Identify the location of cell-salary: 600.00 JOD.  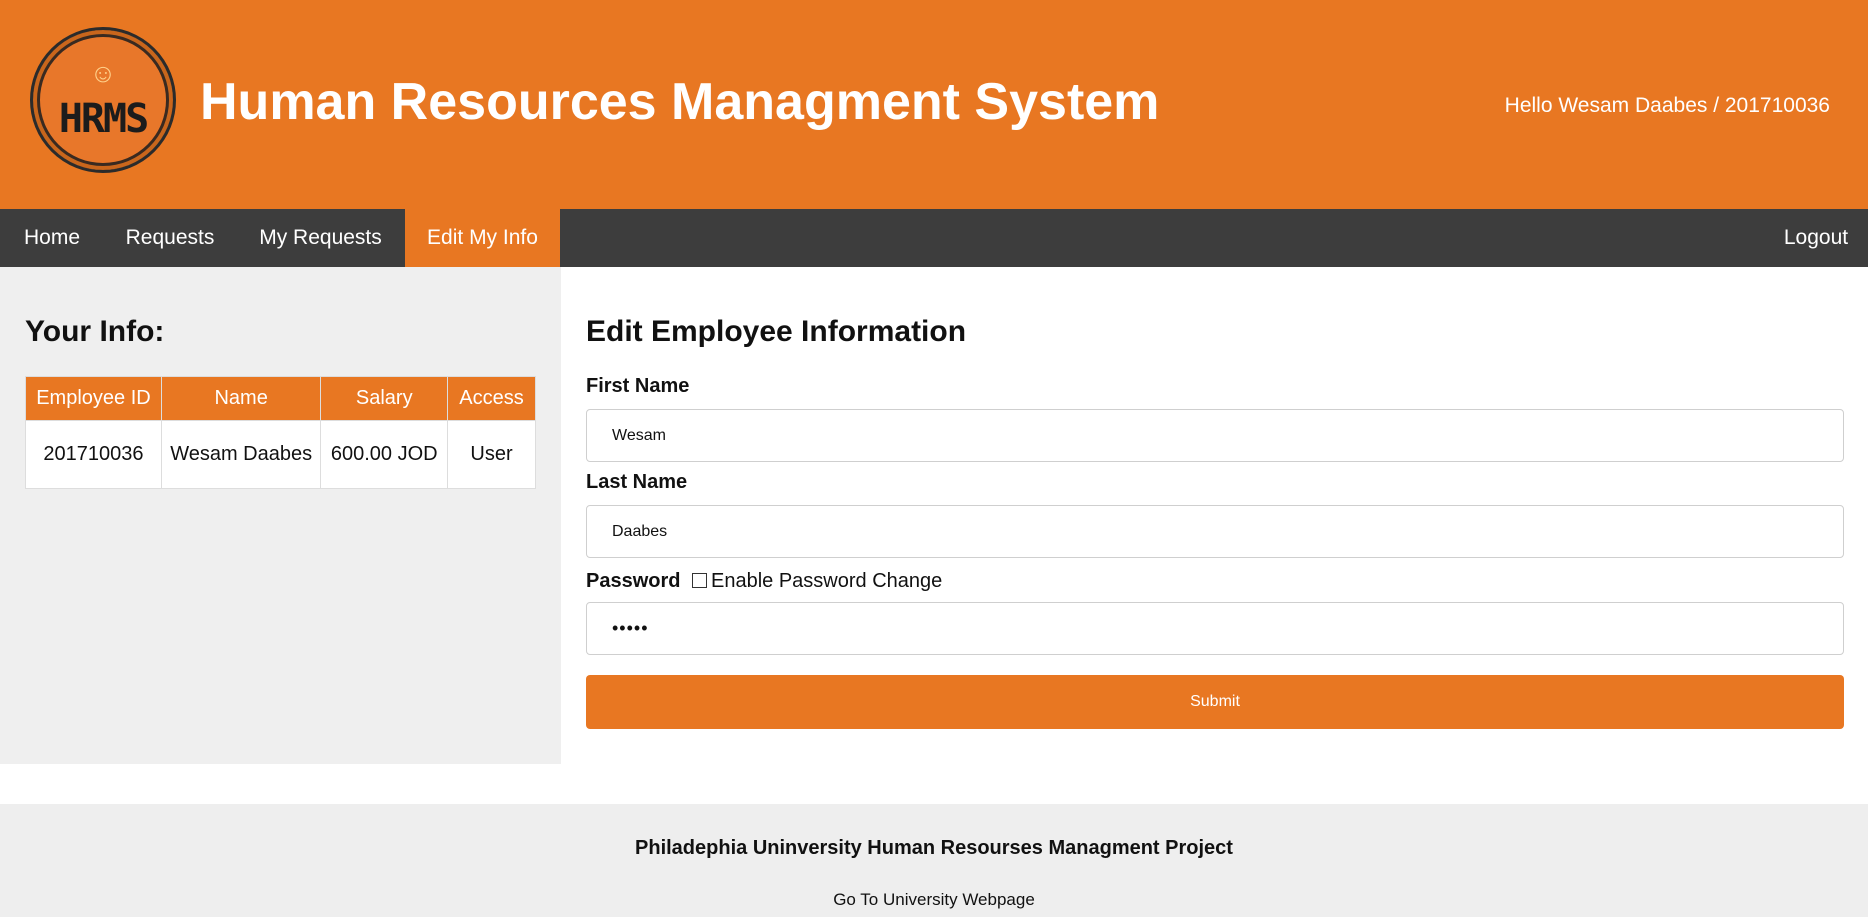
(384, 454).